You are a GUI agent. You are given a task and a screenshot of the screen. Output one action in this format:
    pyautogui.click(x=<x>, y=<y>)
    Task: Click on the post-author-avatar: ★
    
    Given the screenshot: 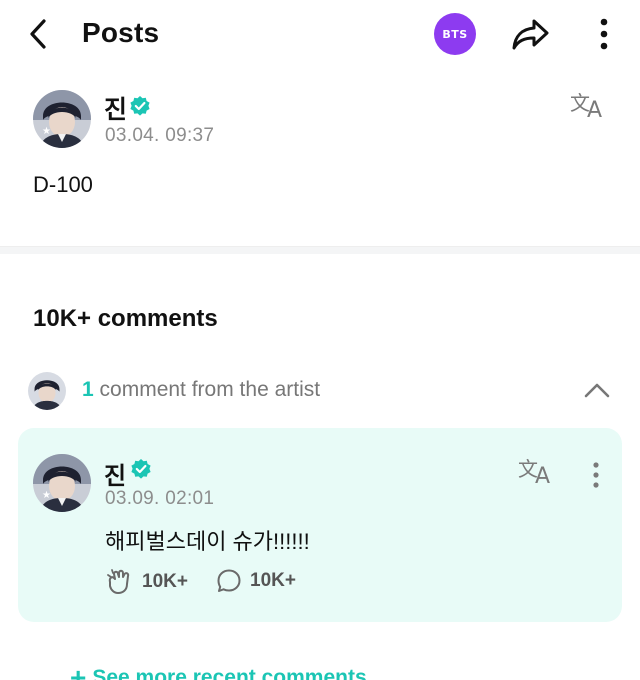 What is the action you would take?
    pyautogui.click(x=62, y=119)
    